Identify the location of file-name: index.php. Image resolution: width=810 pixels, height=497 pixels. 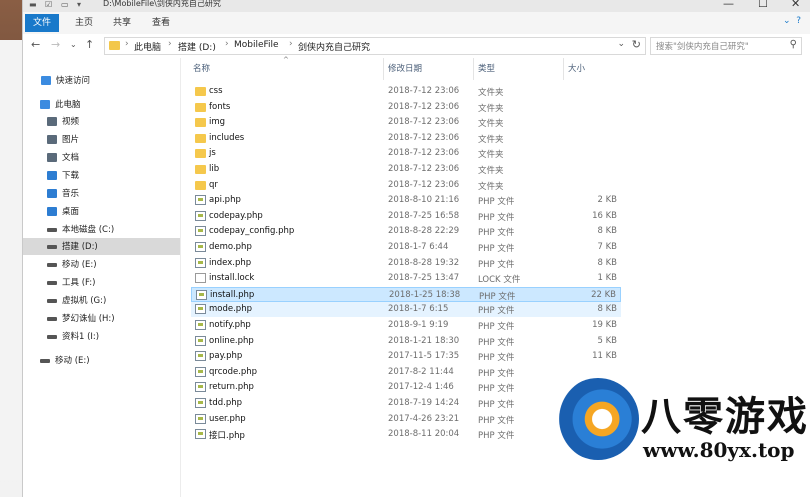
(230, 262).